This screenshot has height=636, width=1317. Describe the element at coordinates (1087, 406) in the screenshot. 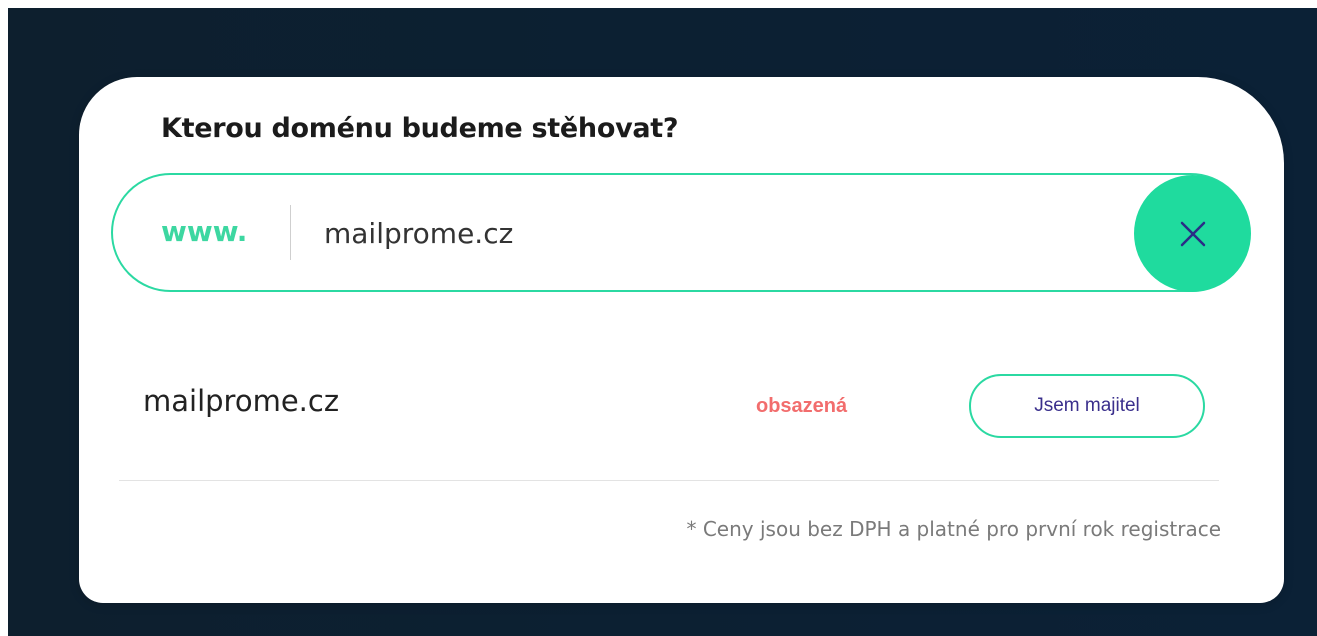

I see `owner-button: Jsem majitel` at that location.